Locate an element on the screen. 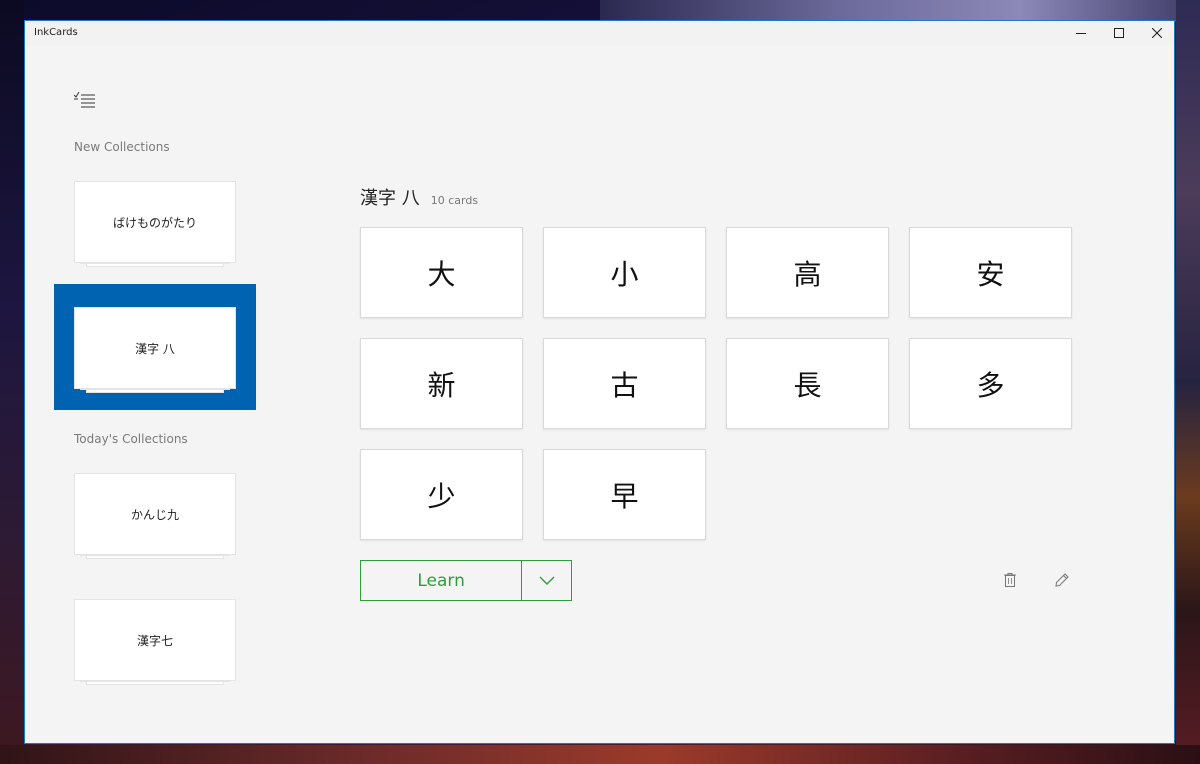  learn-options-button is located at coordinates (546, 580).